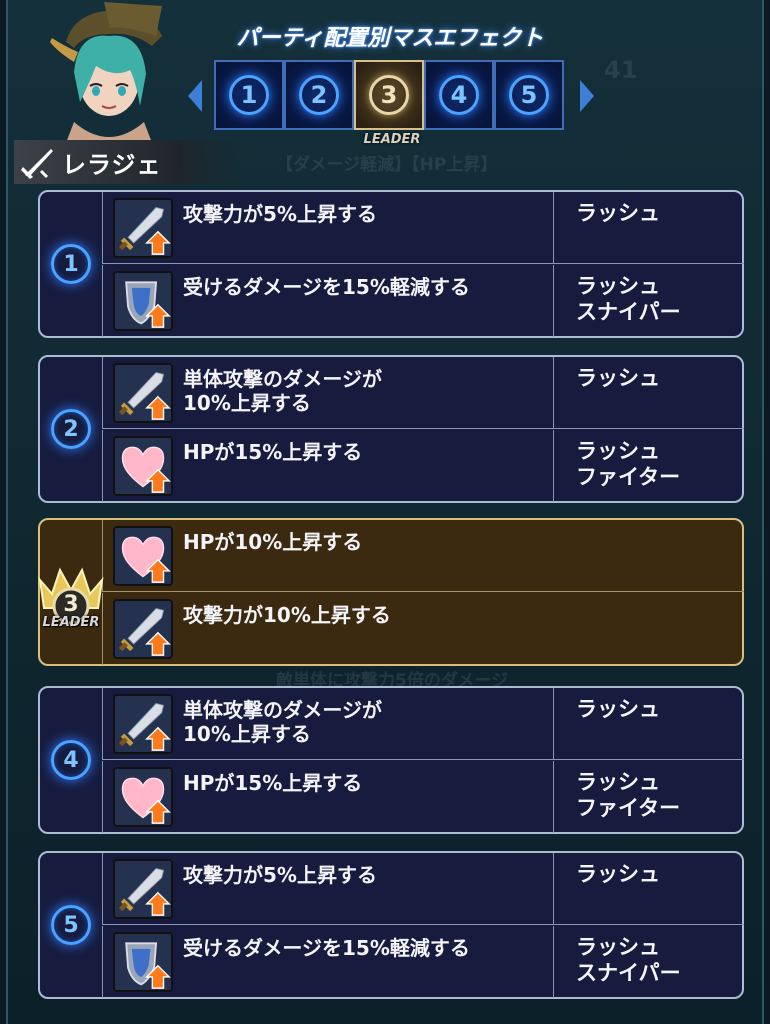  What do you see at coordinates (387, 165) in the screenshot?
I see `background-text: 【ダメージ軽減】【HP上昇】` at bounding box center [387, 165].